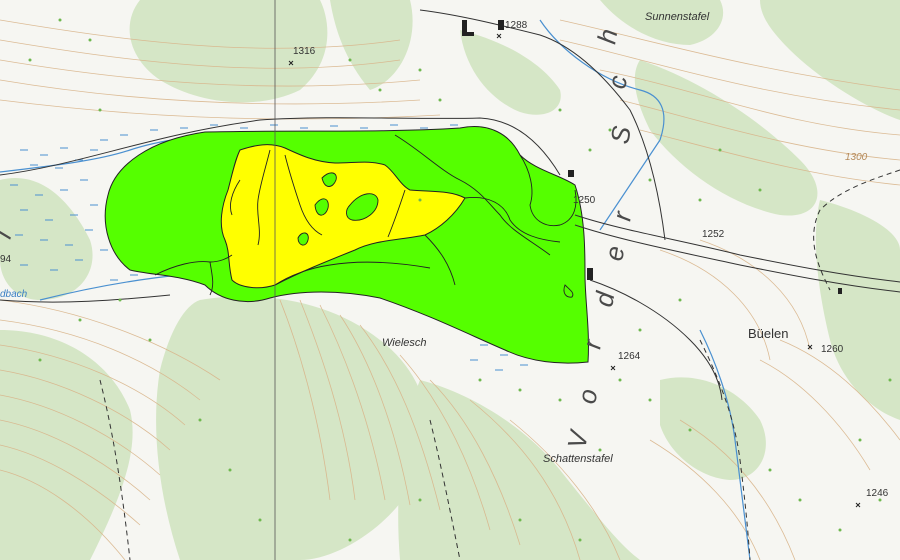 This screenshot has width=900, height=560. What do you see at coordinates (877, 493) in the screenshot?
I see `spot-height-1246: 1246` at bounding box center [877, 493].